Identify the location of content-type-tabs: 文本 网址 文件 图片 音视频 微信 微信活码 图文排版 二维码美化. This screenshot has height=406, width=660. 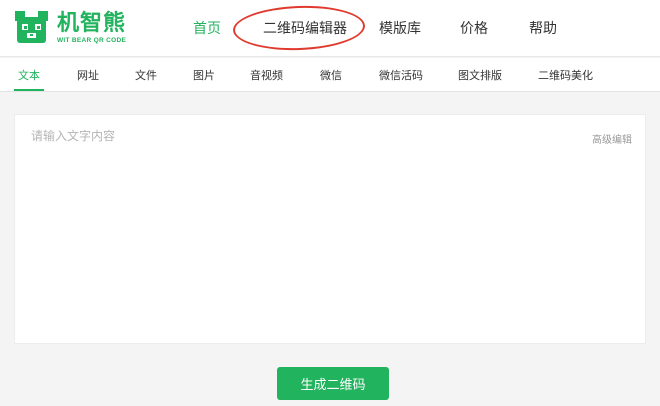
(330, 75).